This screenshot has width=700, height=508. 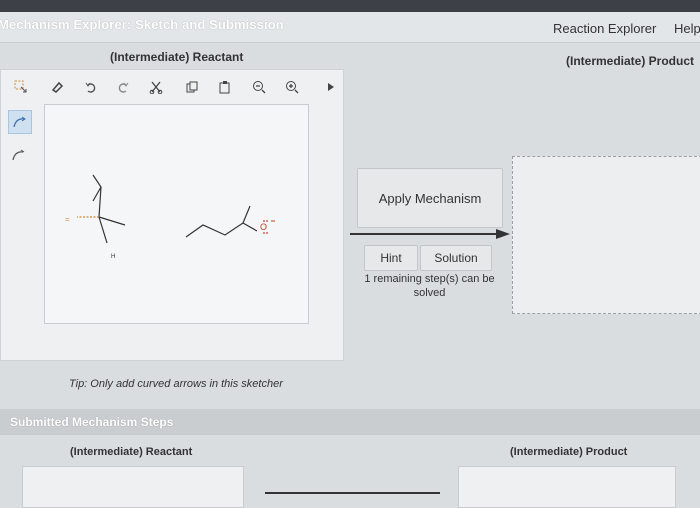 I want to click on solution-button: Solution, so click(x=456, y=258).